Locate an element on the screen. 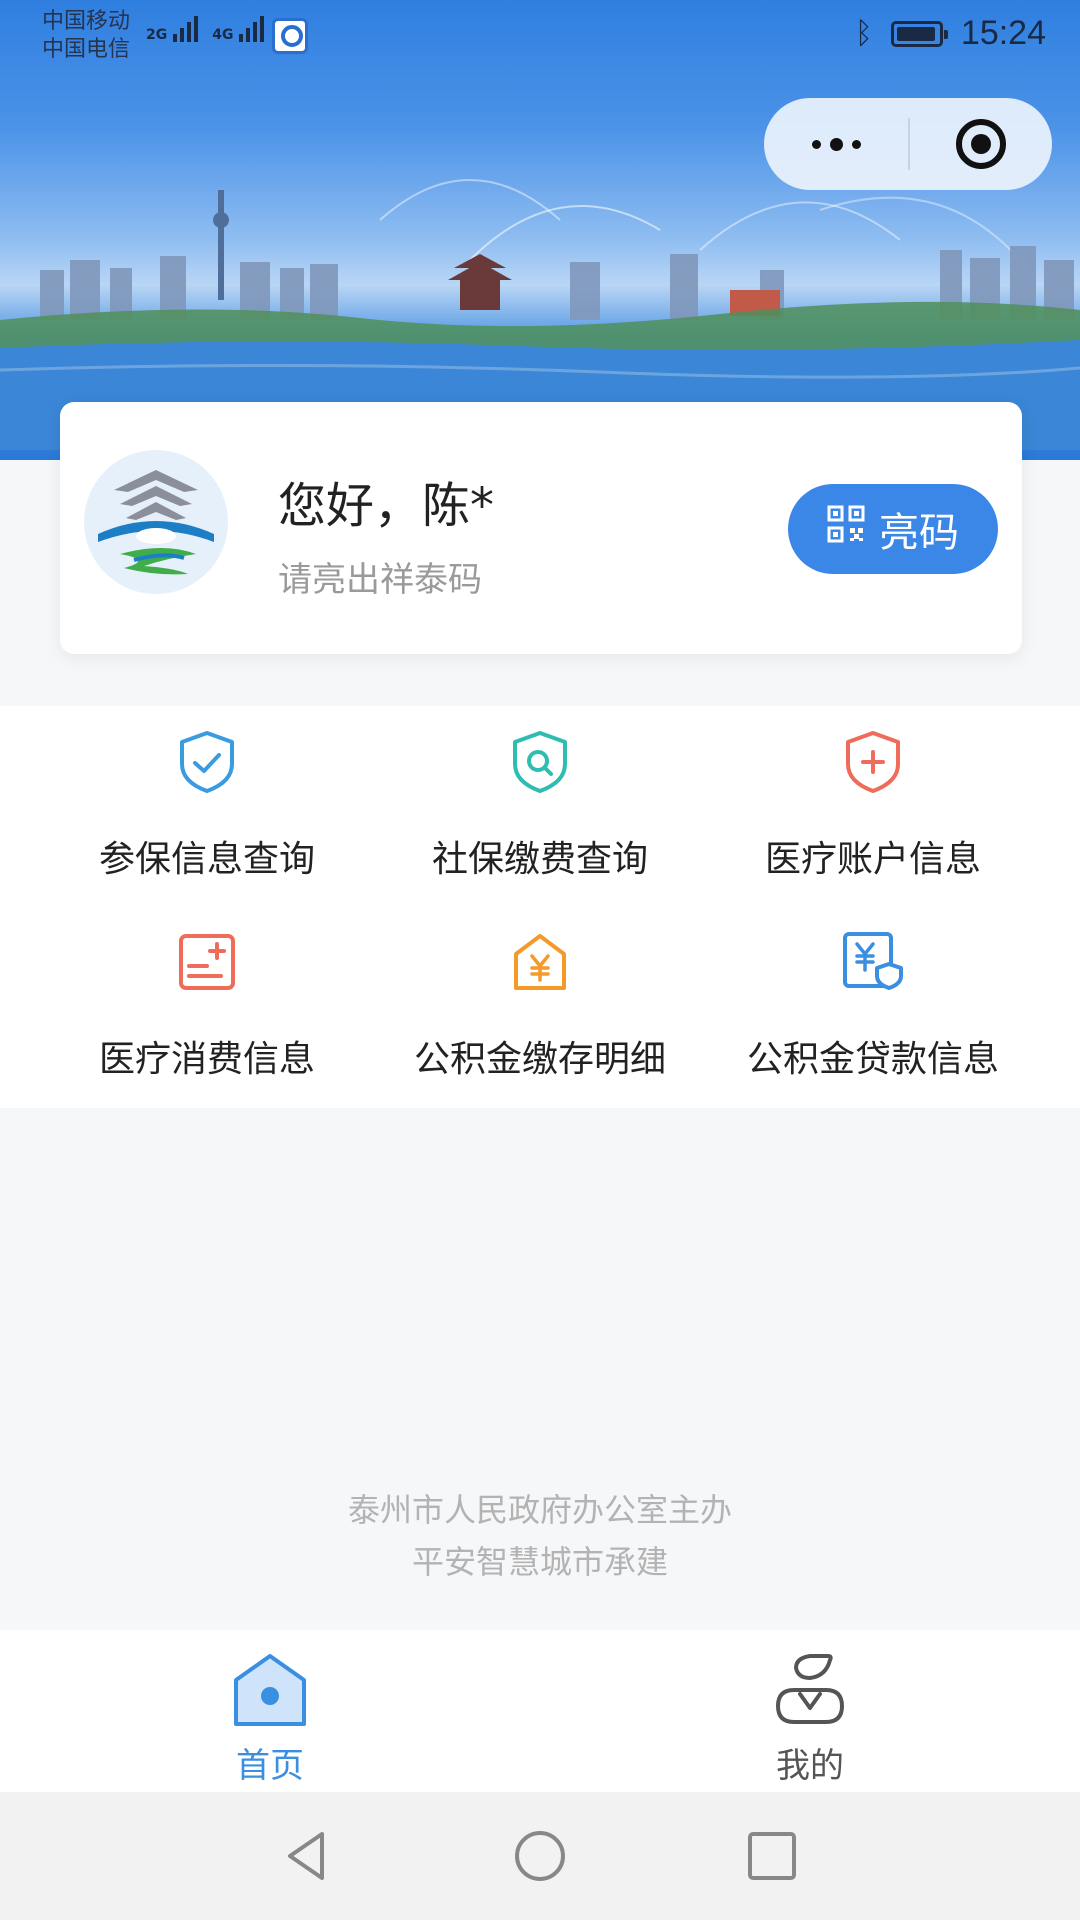 The height and width of the screenshot is (1920, 1080). qr-code-icon is located at coordinates (846, 529).